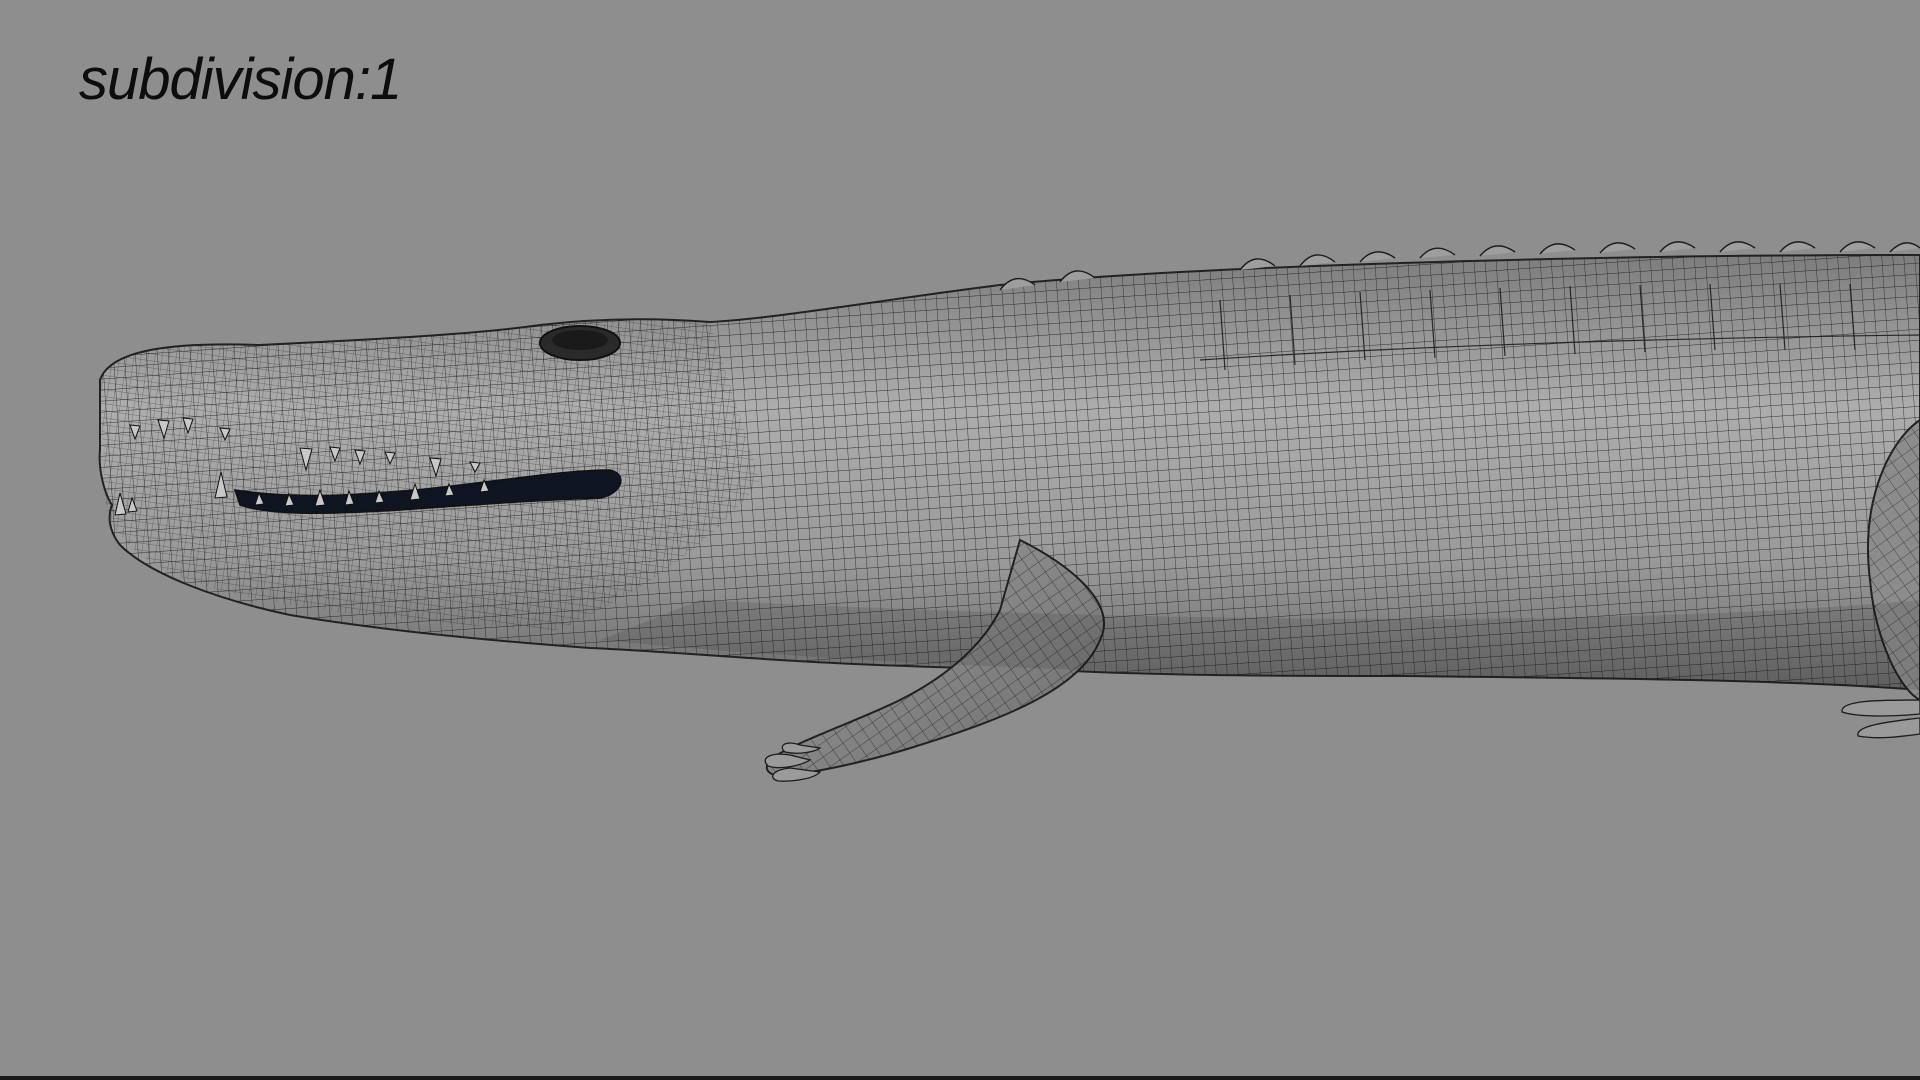 The image size is (1920, 1080). I want to click on rear-toes, so click(1880, 719).